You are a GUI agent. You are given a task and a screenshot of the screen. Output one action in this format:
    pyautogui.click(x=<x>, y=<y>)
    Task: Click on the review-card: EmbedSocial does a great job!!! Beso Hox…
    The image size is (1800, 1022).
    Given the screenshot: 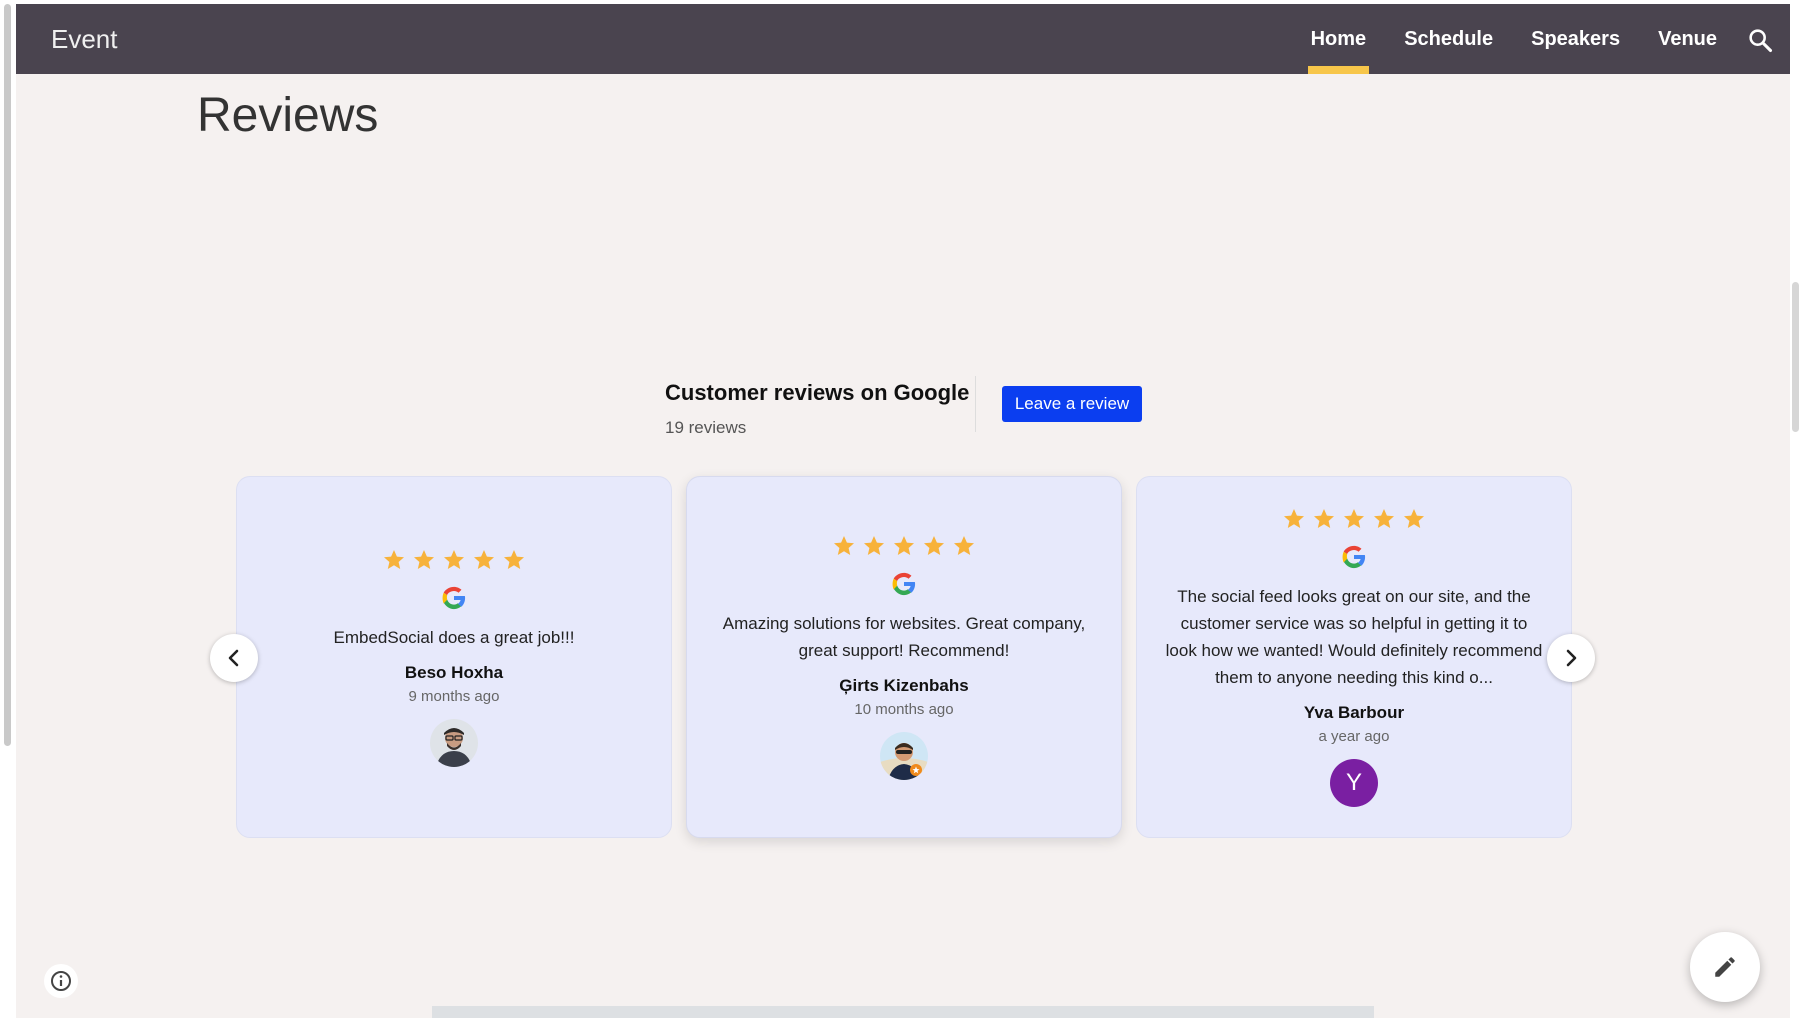 What is the action you would take?
    pyautogui.click(x=454, y=657)
    